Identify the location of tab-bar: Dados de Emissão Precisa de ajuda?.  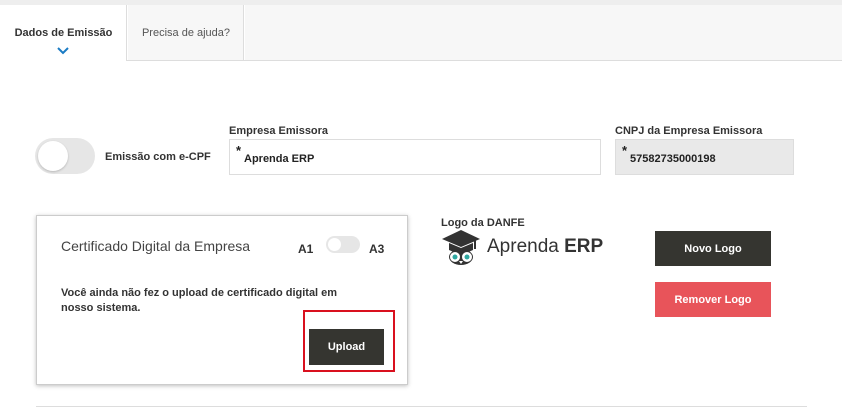
(421, 33).